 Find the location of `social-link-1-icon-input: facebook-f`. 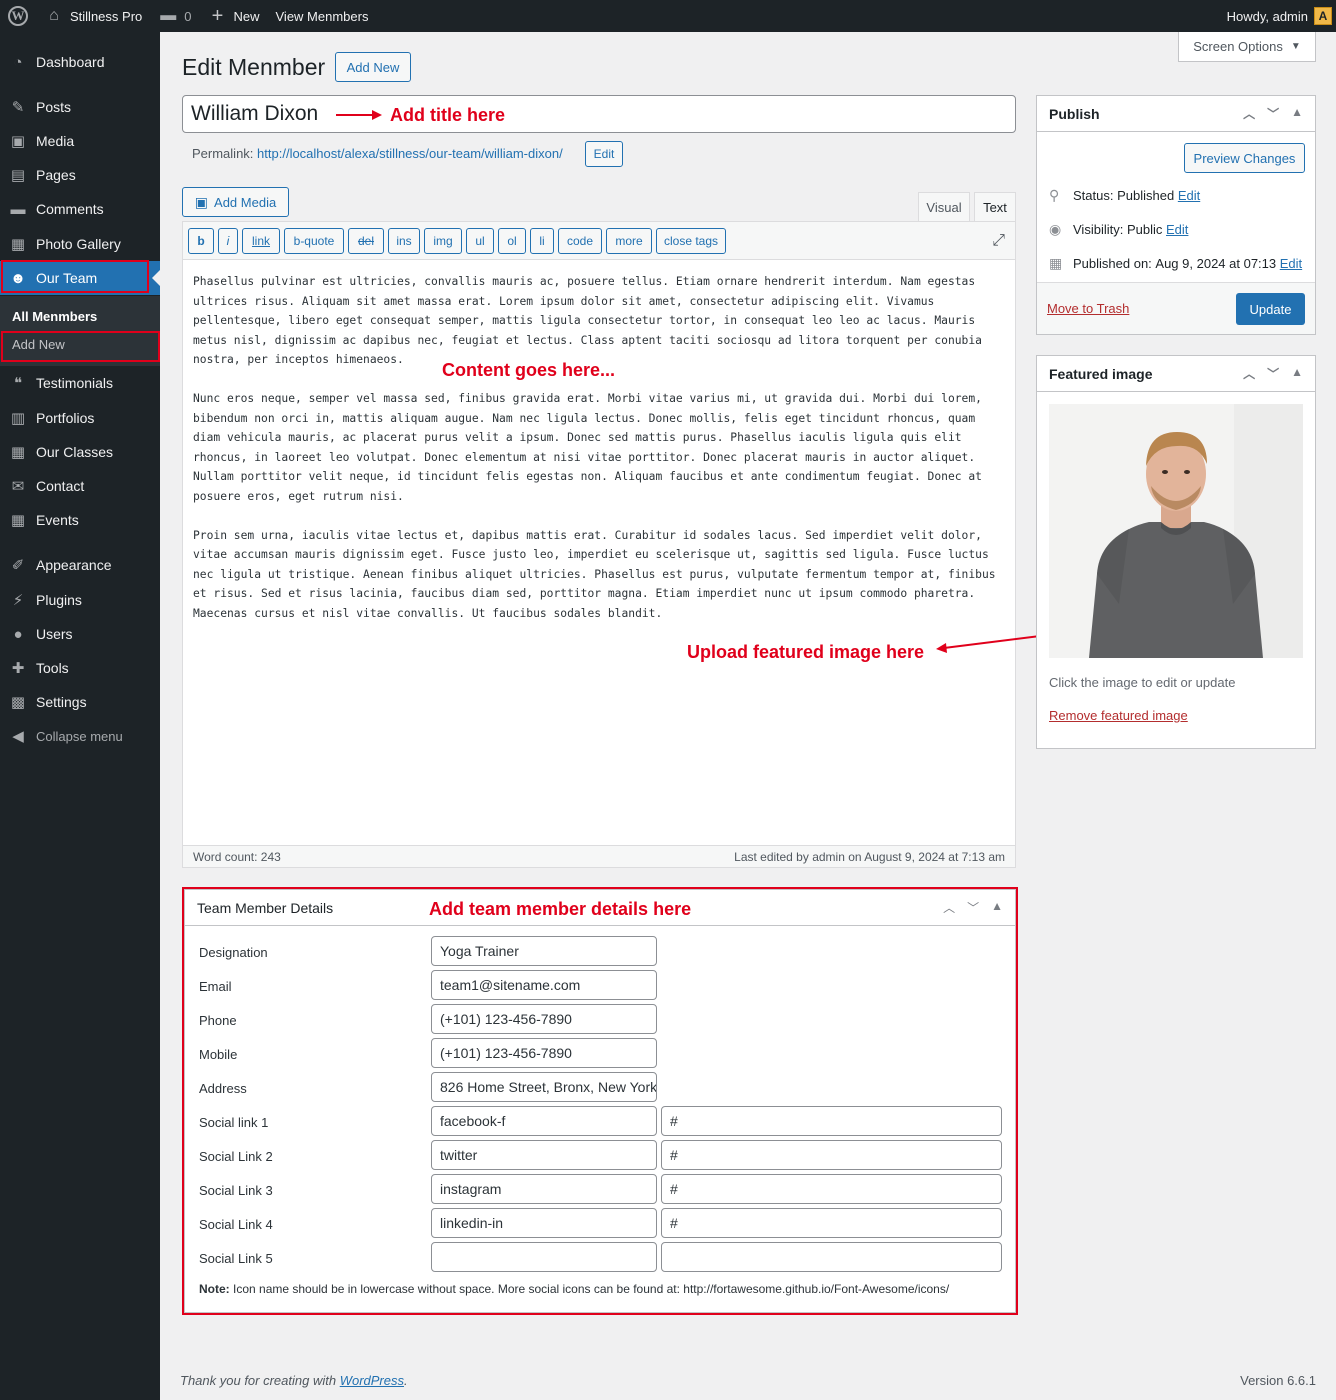

social-link-1-icon-input: facebook-f is located at coordinates (544, 1121).